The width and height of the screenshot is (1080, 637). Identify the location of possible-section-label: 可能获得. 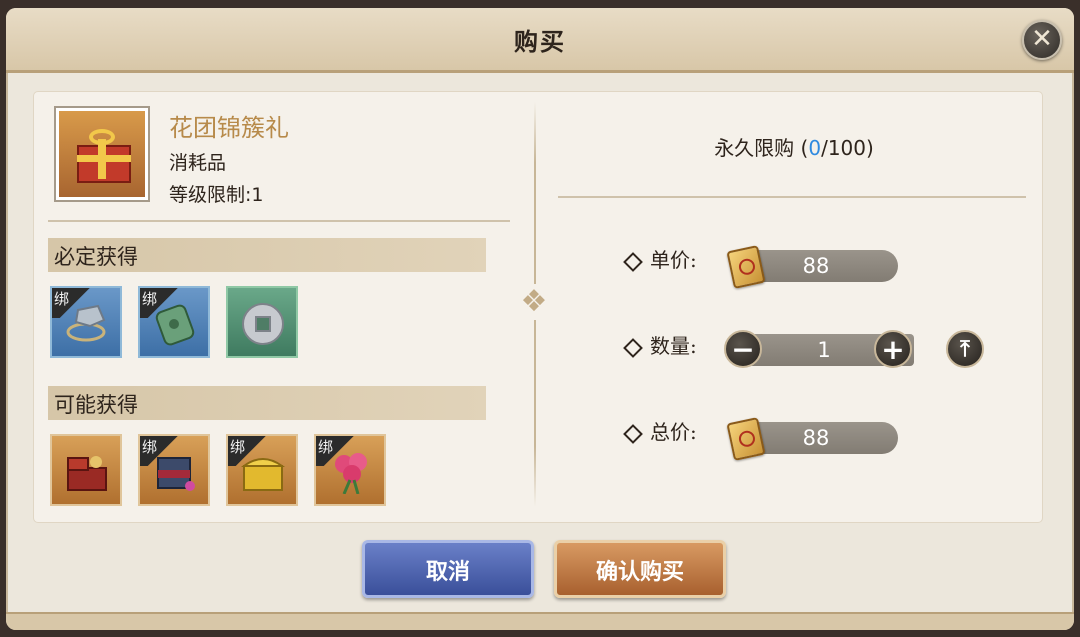
(96, 405).